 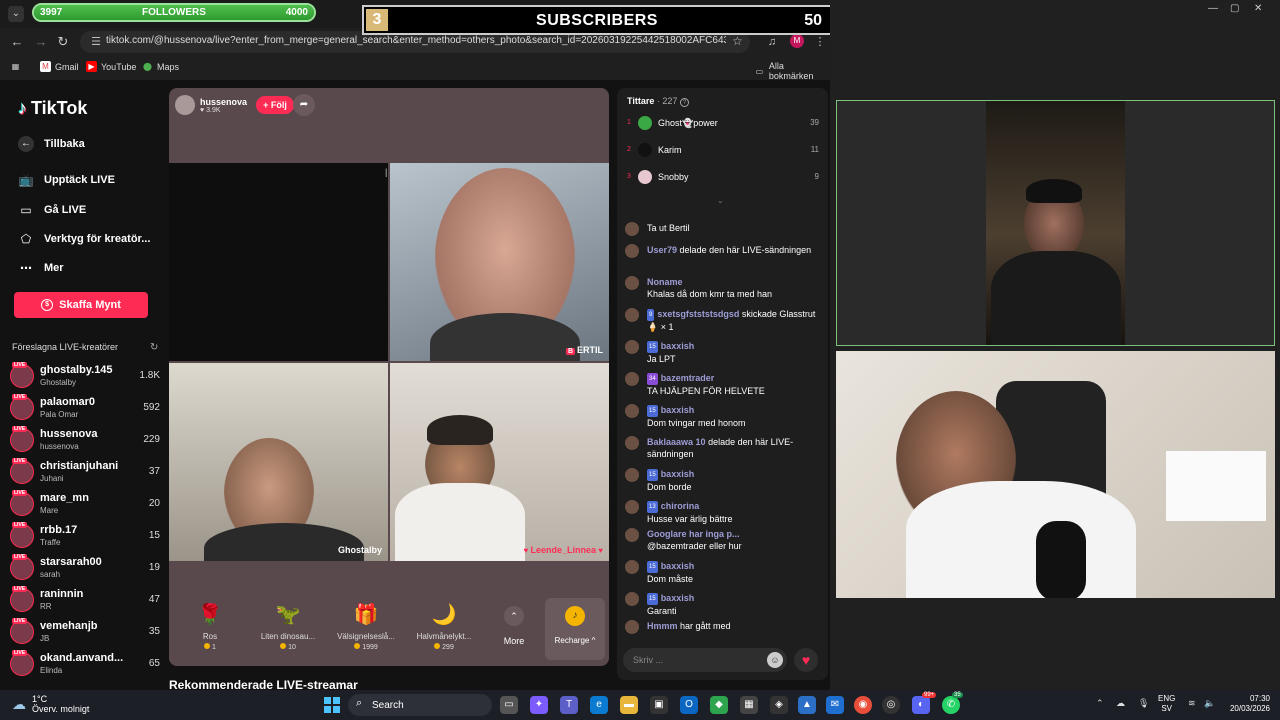 I want to click on app-icon: ▦, so click(x=749, y=705).